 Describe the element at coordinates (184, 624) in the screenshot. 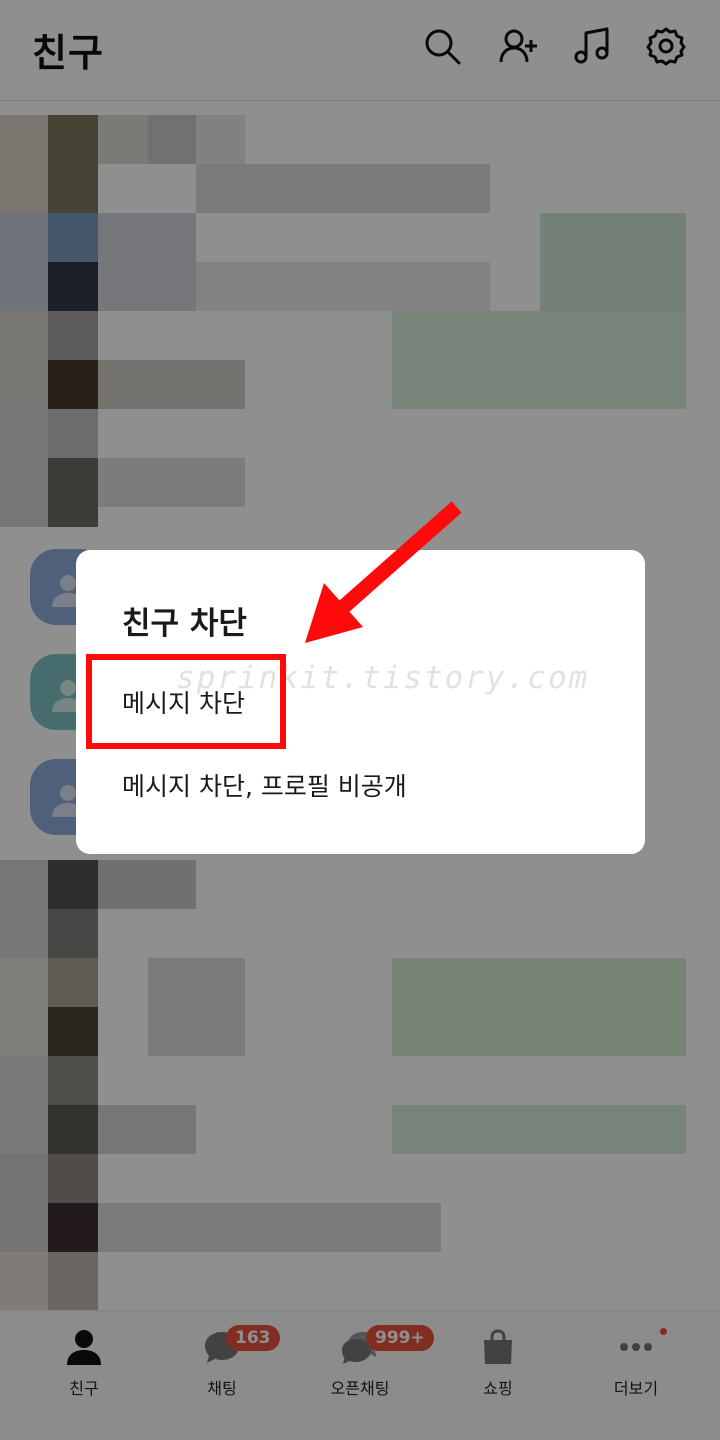

I see `dialog-title: 친구 차단` at that location.